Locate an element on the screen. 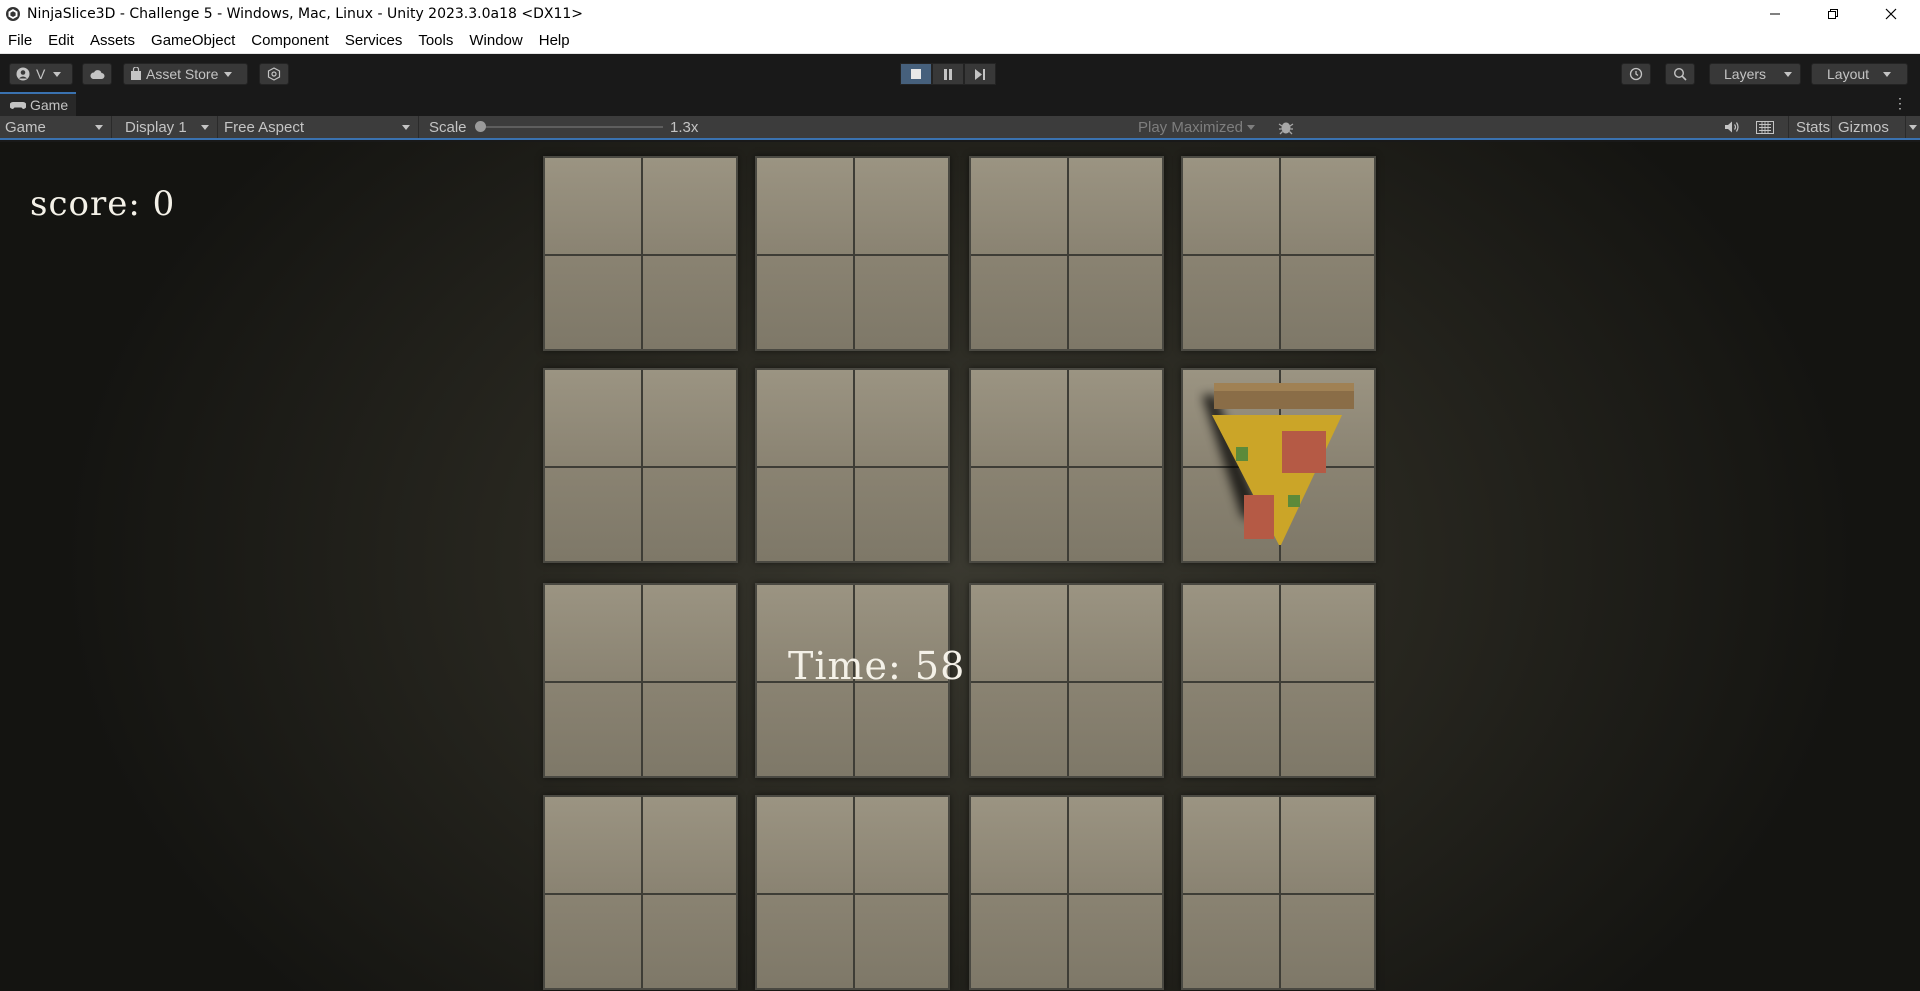 This screenshot has width=1920, height=991. game-tab-bar: Game ⋮ is located at coordinates (960, 104).